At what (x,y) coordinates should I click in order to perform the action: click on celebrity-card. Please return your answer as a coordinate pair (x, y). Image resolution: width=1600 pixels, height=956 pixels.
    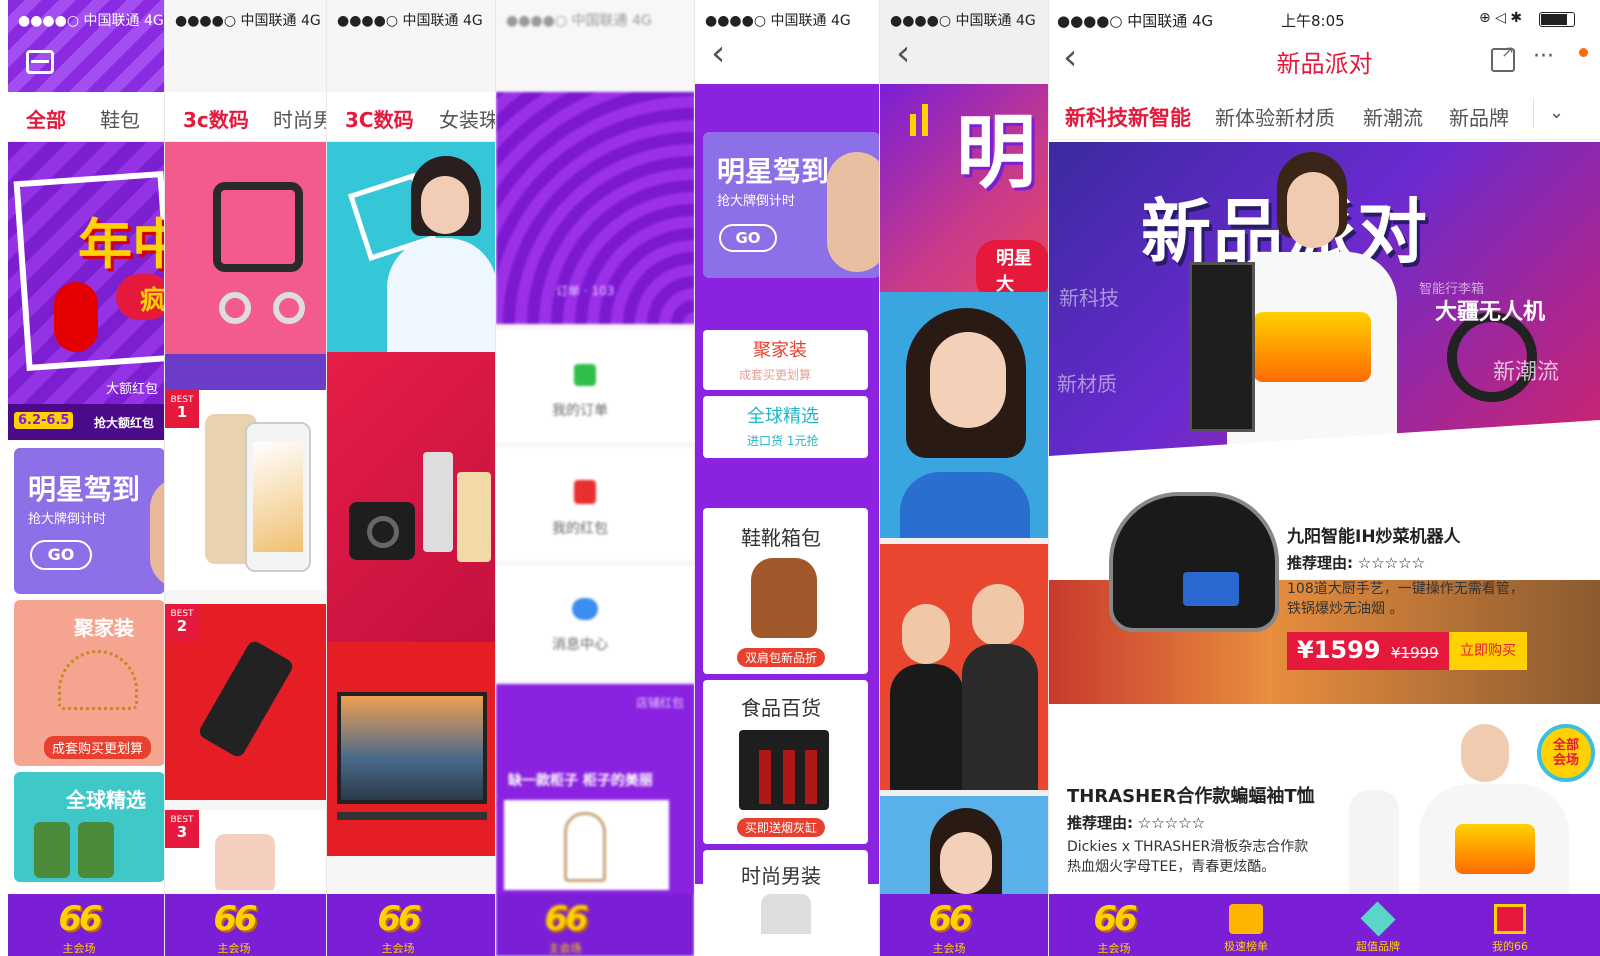
    Looking at the image, I should click on (964, 415).